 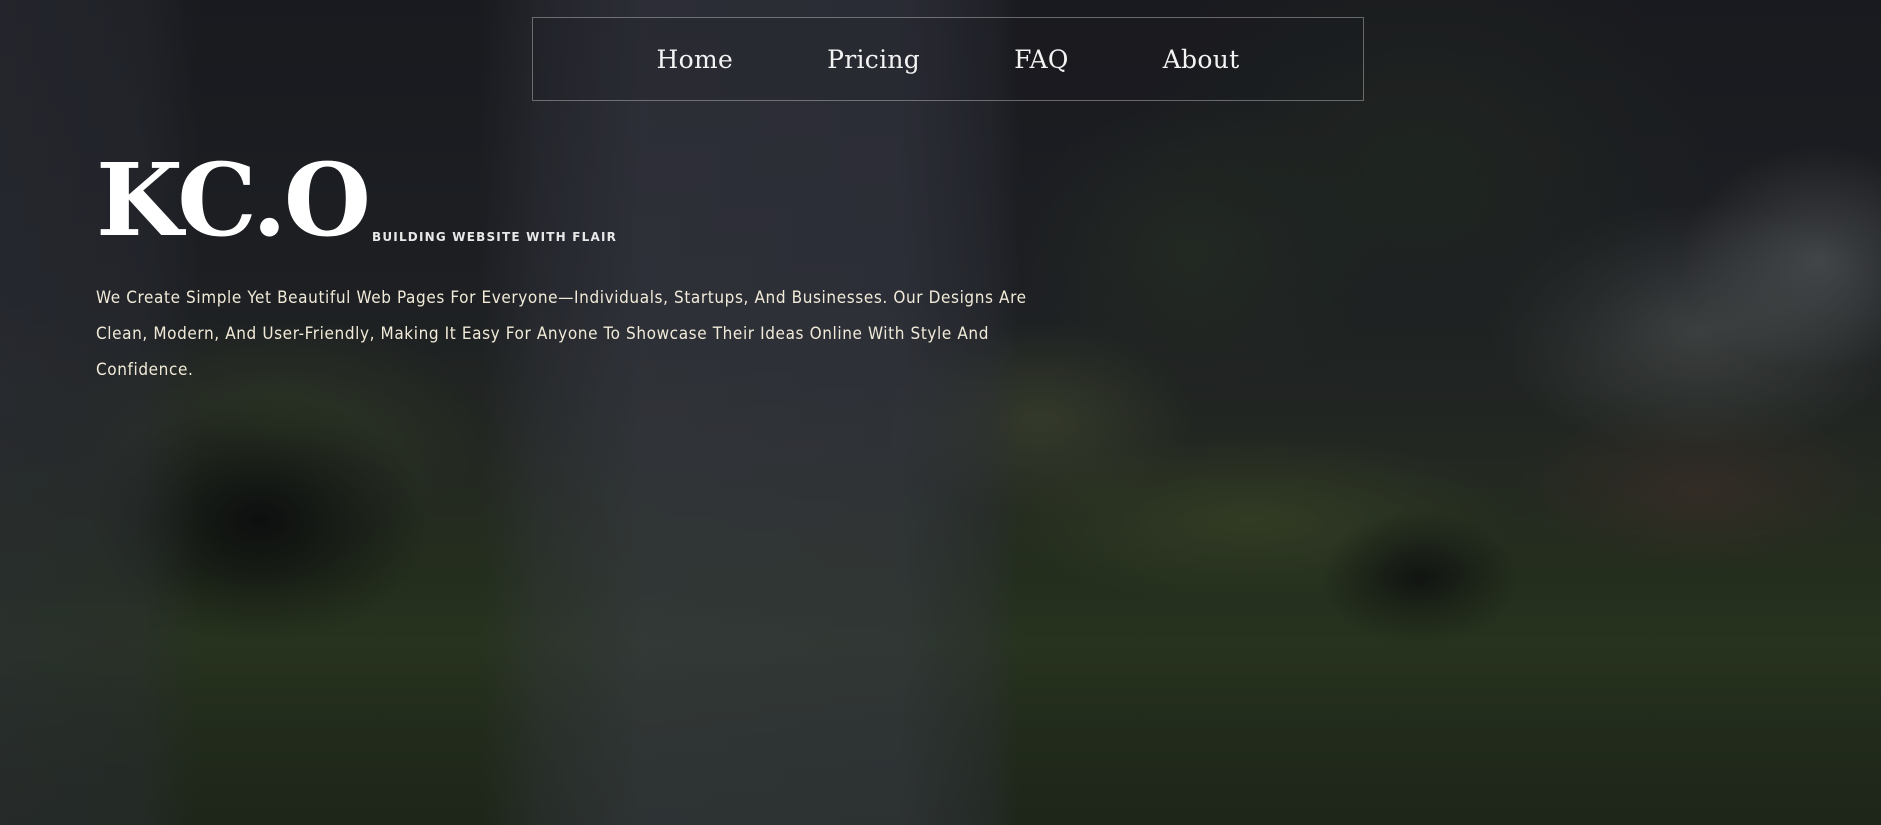 I want to click on brand-logo: KC.O, so click(x=233, y=200).